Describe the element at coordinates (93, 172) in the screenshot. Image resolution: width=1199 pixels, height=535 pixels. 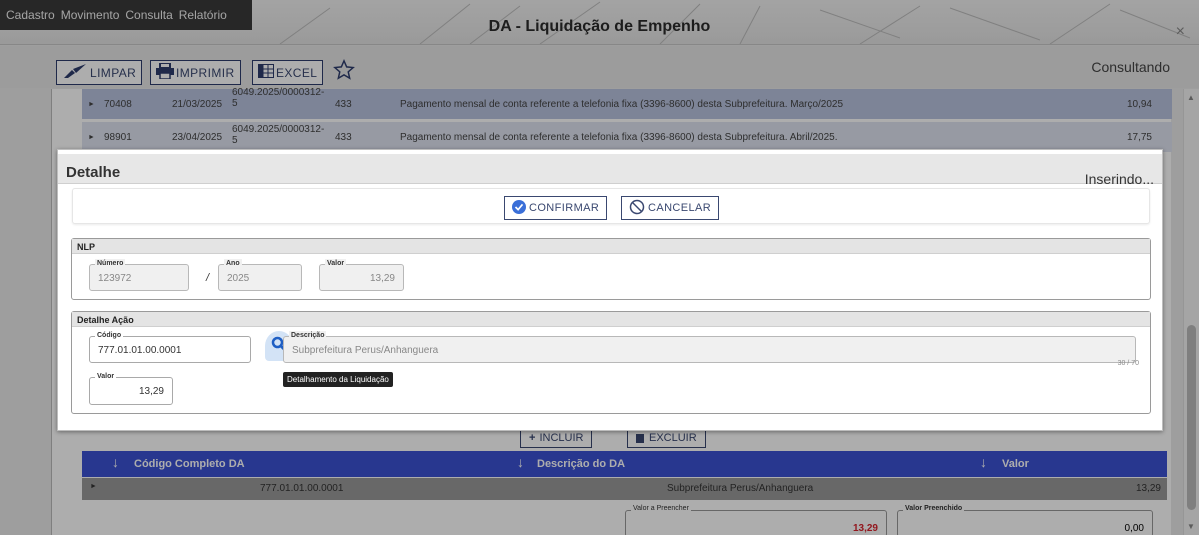
I see `dialog-title: Detalhe` at that location.